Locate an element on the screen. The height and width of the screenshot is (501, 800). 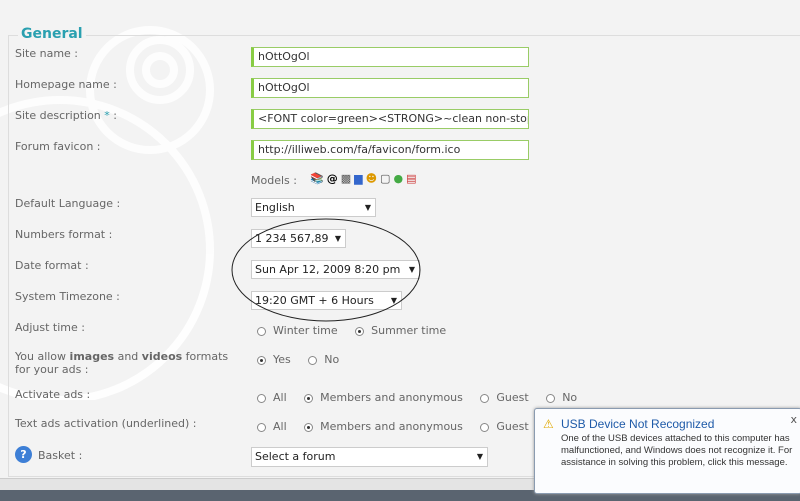
site-description-label: Site description * : is located at coordinates (66, 115).